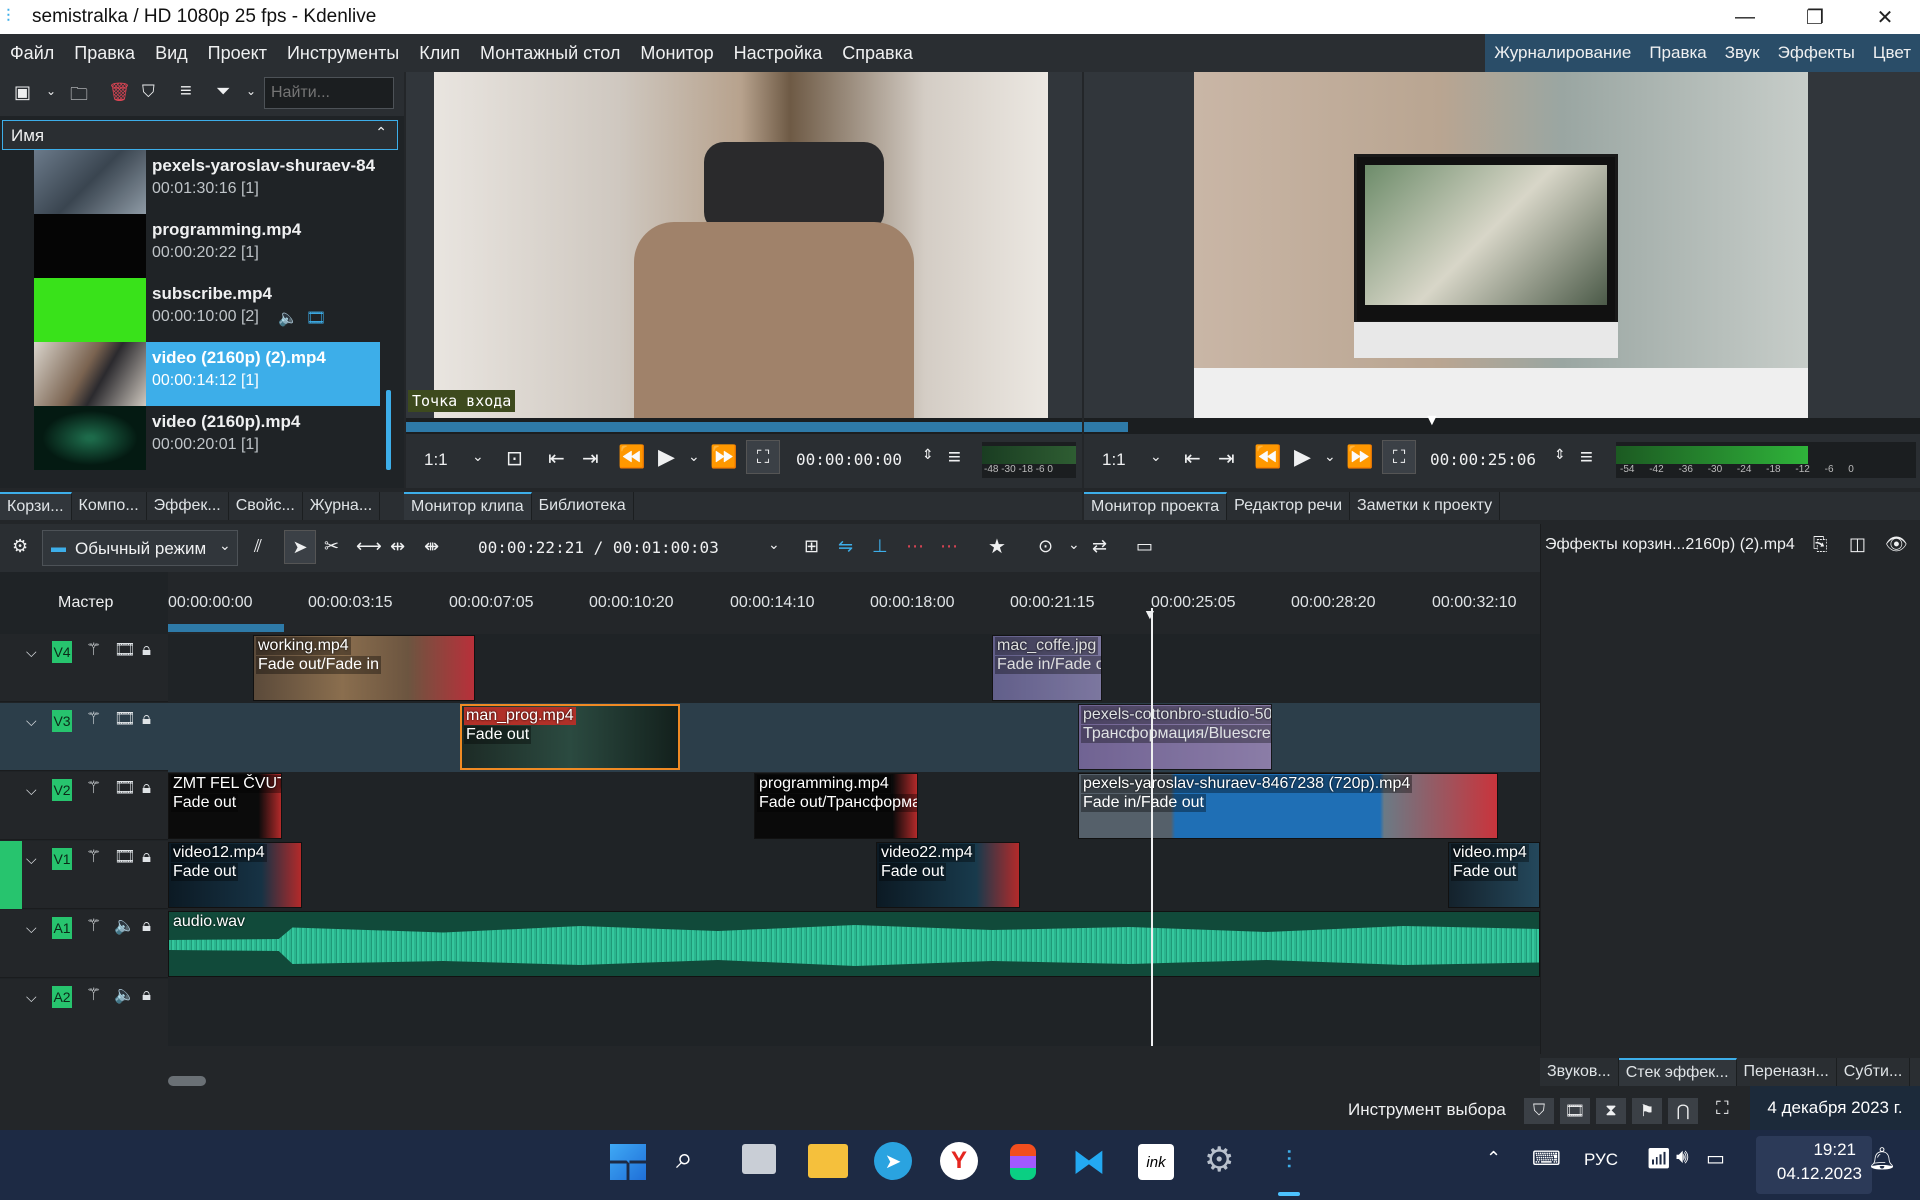 The height and width of the screenshot is (1200, 1920). I want to click on tab-library: Библиотека, so click(583, 506).